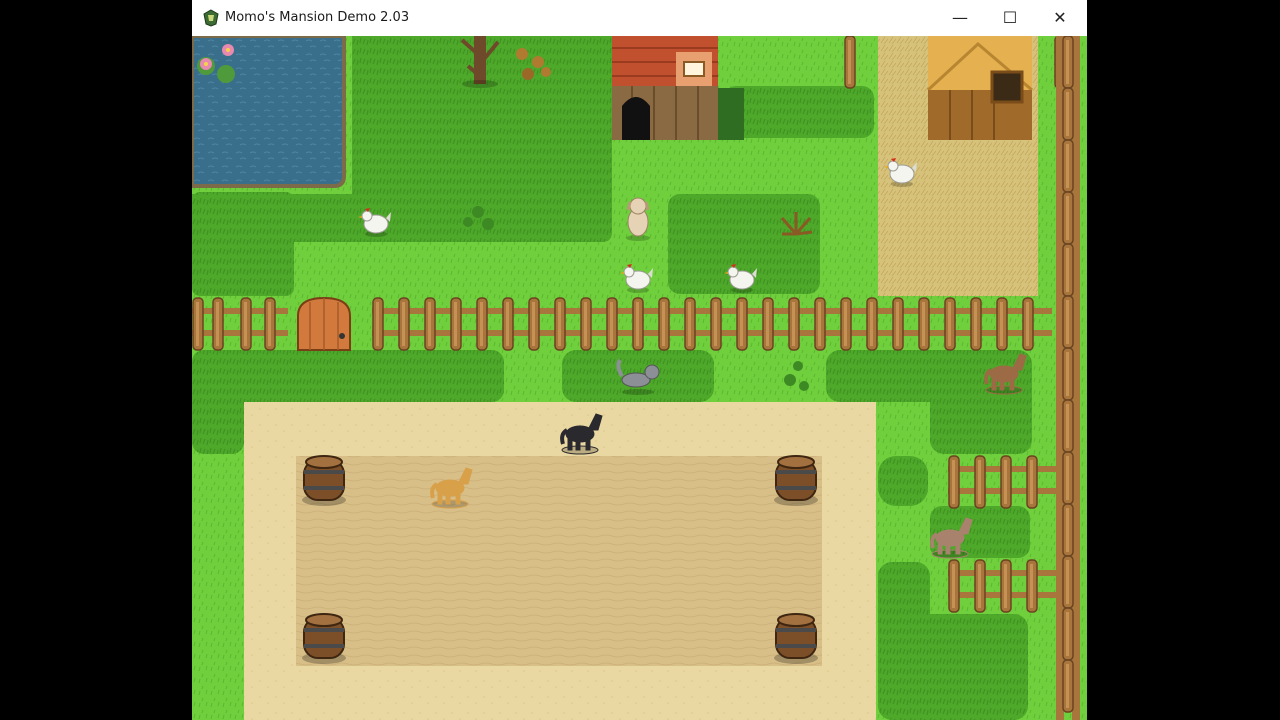 The width and height of the screenshot is (1280, 720). I want to click on title-bar: Momo's Mansion Demo 2.03 — ☐ ✕, so click(639, 18).